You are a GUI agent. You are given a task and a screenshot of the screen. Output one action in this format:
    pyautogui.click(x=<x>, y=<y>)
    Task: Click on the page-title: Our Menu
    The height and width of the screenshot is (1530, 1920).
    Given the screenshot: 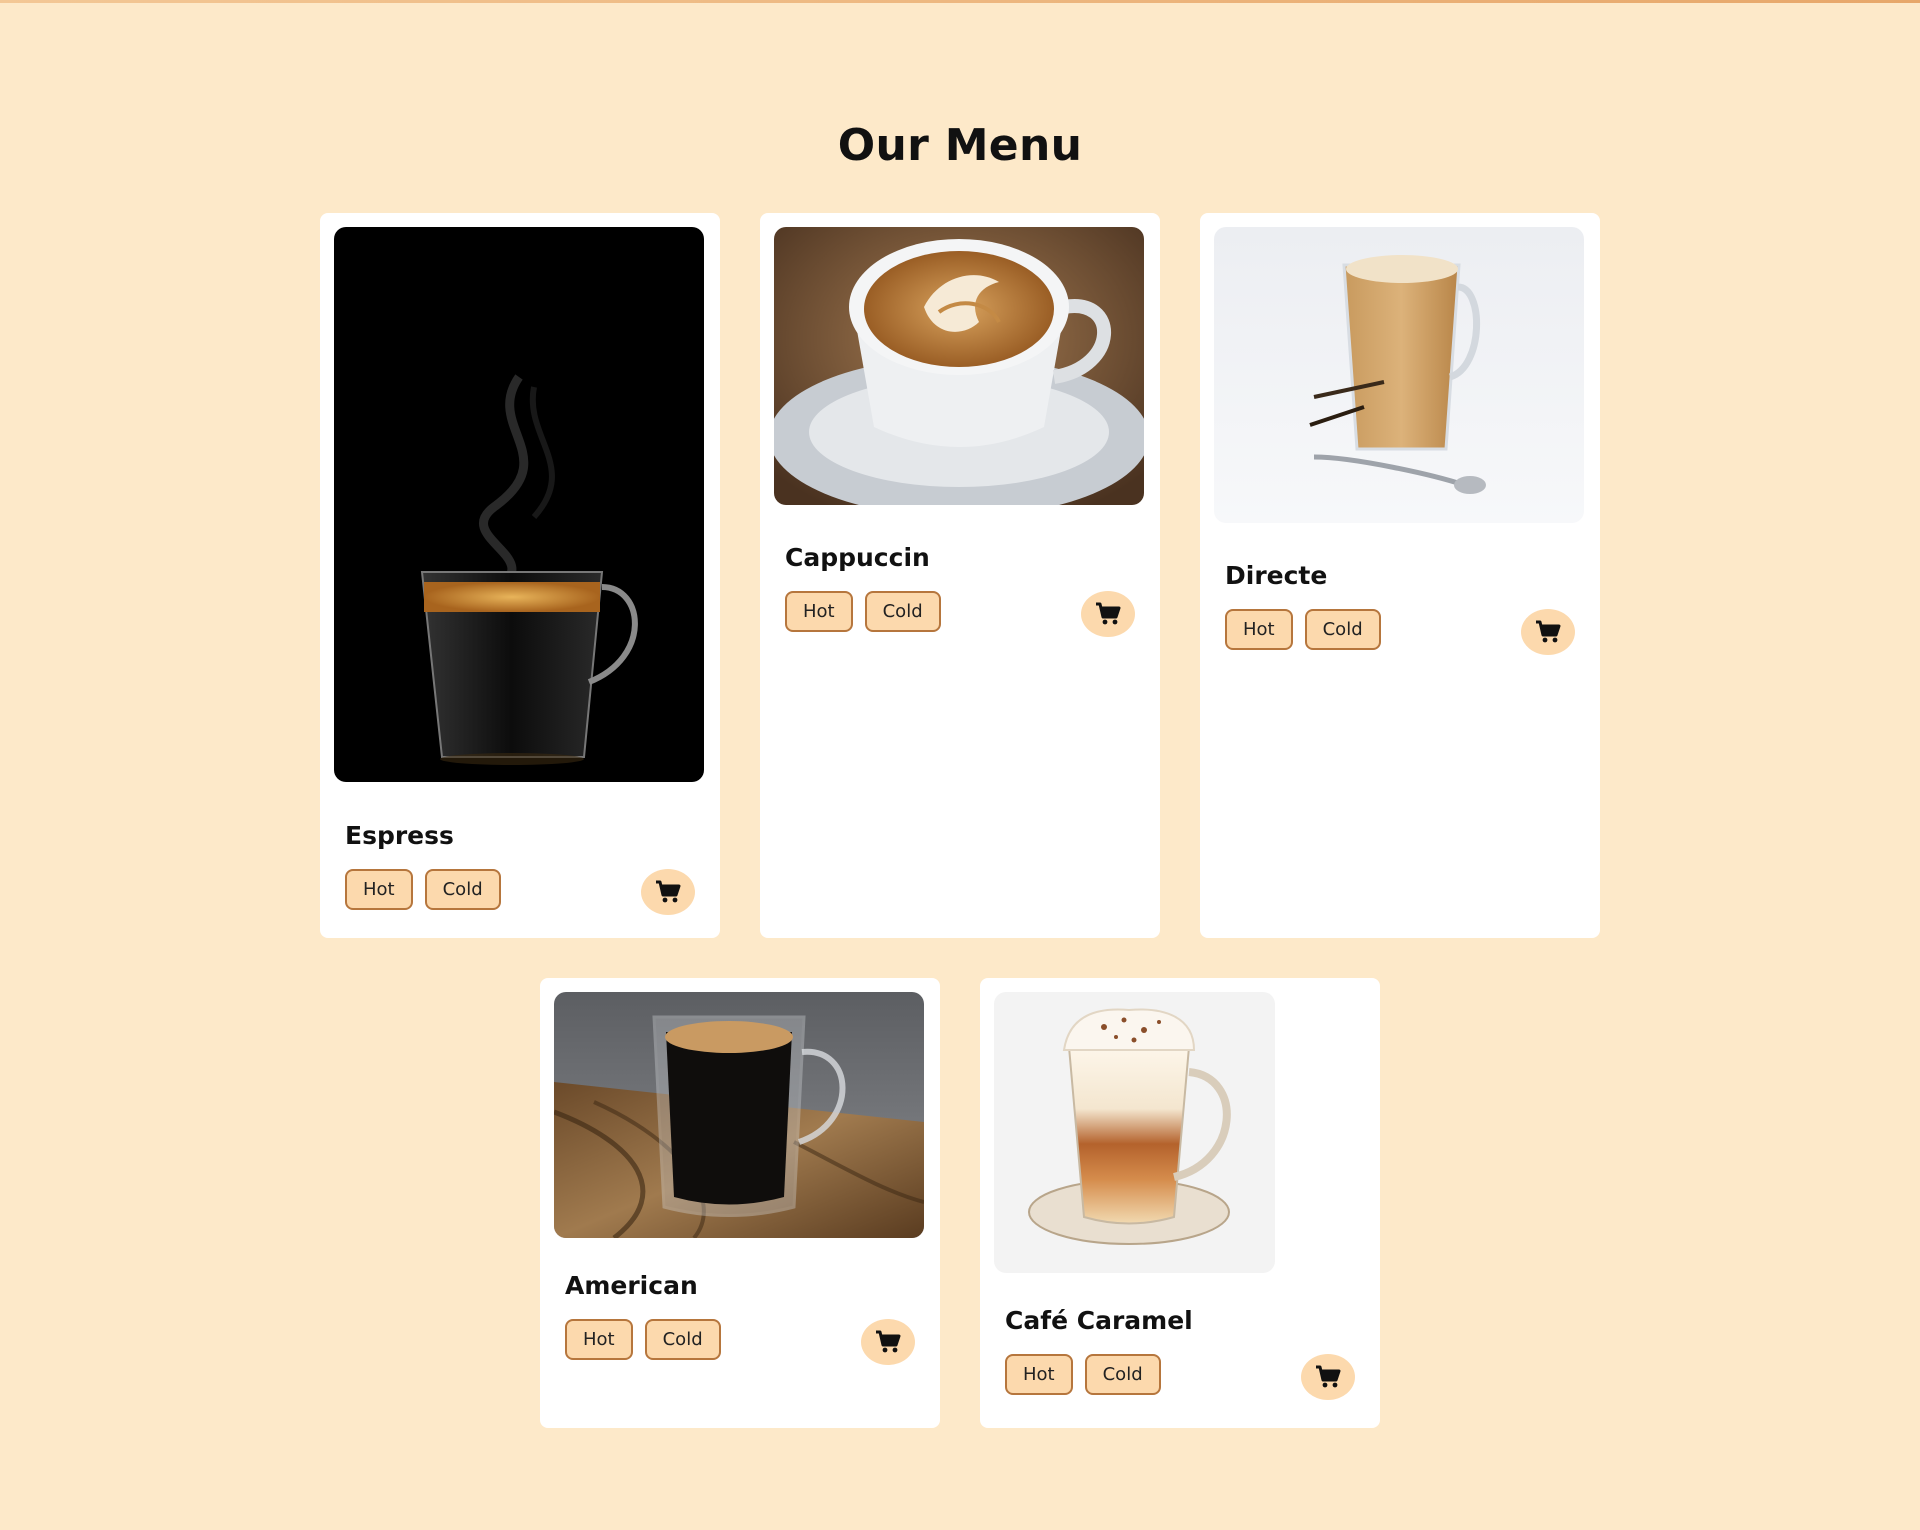 What is the action you would take?
    pyautogui.click(x=960, y=145)
    